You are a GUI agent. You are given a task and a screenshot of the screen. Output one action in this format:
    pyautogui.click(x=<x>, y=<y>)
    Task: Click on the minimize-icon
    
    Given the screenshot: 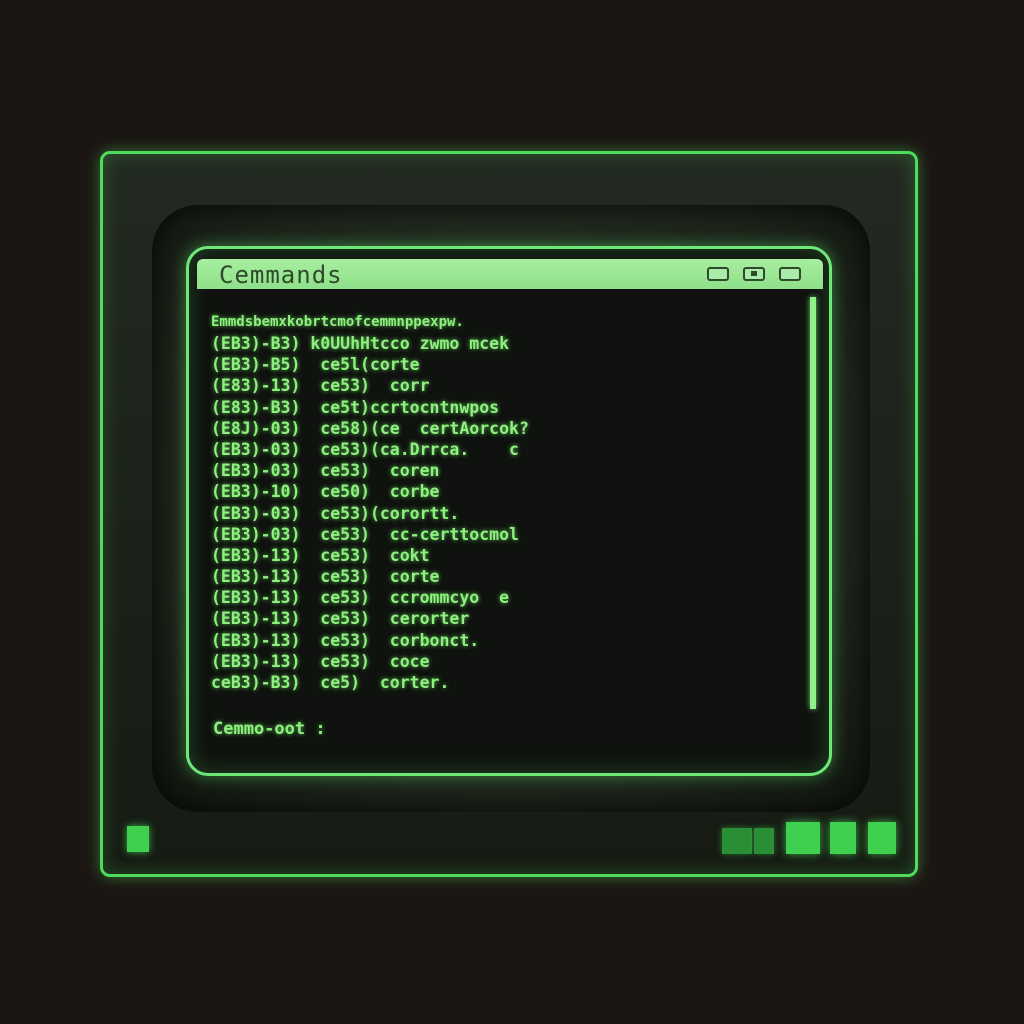 What is the action you would take?
    pyautogui.click(x=718, y=274)
    